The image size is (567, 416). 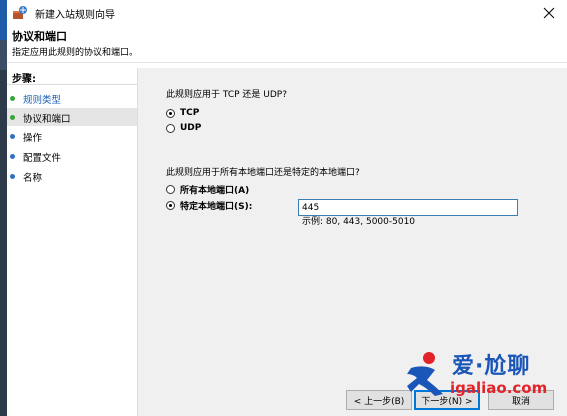 I want to click on all-local-ports-label: 所有本地端口(A), so click(x=215, y=190).